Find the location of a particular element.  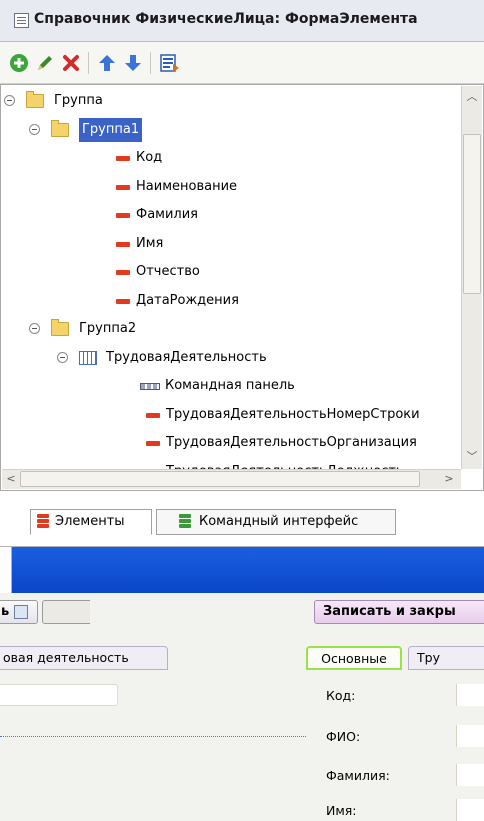

tab-elements-label: Элементы is located at coordinates (90, 521).